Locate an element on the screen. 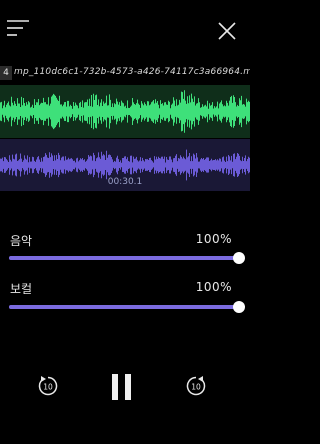 This screenshot has height=444, width=320. music-volume-value: 100% is located at coordinates (213, 239).